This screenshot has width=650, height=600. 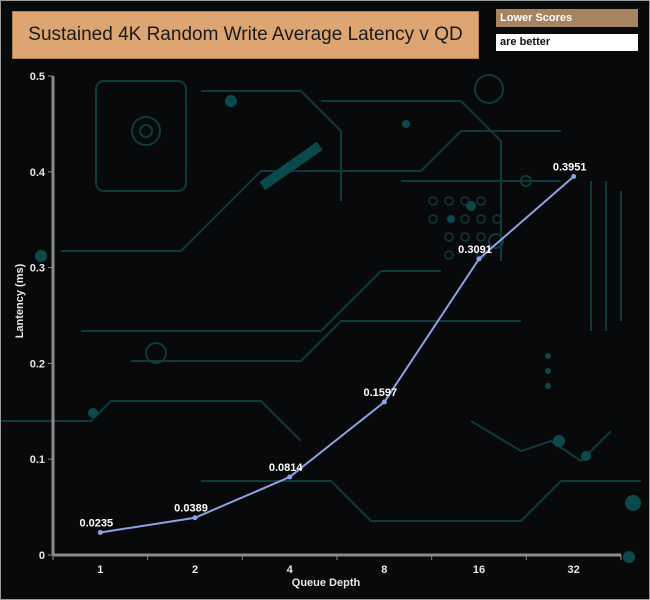 I want to click on y-tick-label: 0.2, so click(x=37, y=364).